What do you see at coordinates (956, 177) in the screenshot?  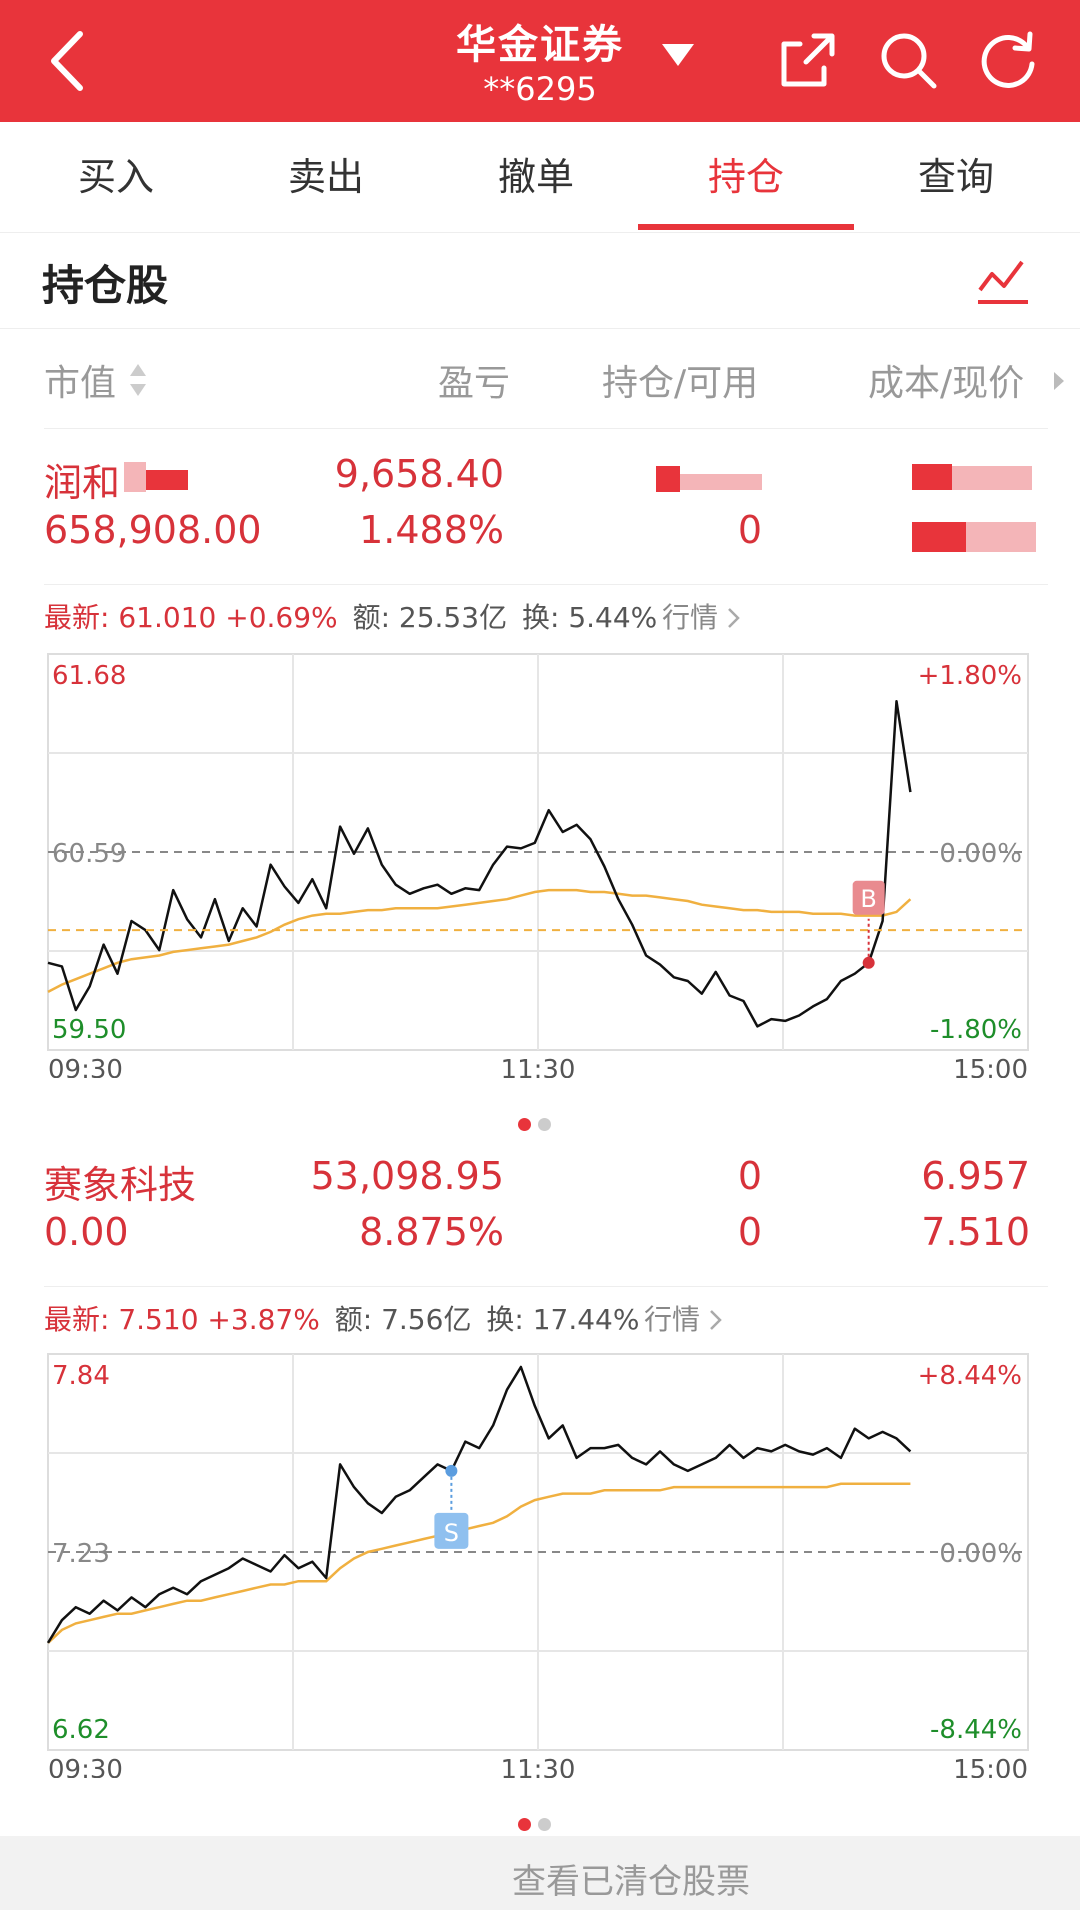 I see `tab-query: 查询` at bounding box center [956, 177].